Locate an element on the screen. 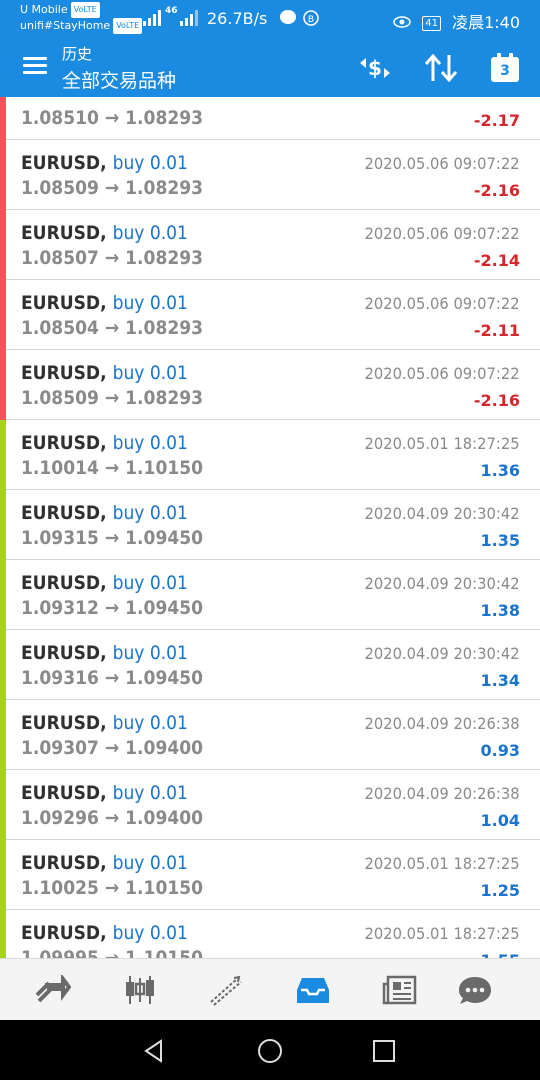 Image resolution: width=540 pixels, height=1080 pixels. network-name: unifi#StayHome is located at coordinates (65, 25).